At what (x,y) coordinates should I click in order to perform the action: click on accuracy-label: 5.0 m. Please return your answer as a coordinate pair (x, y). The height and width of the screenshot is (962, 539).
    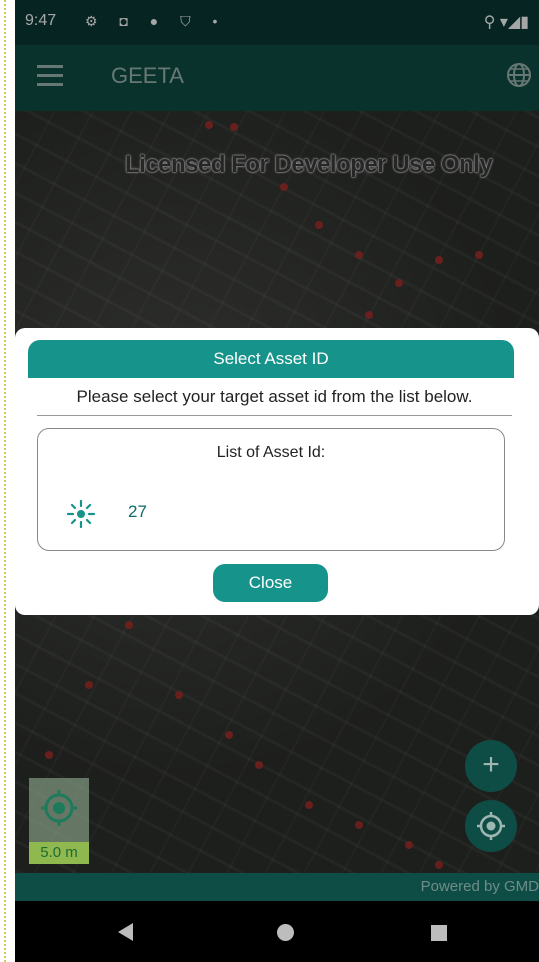
    Looking at the image, I should click on (59, 853).